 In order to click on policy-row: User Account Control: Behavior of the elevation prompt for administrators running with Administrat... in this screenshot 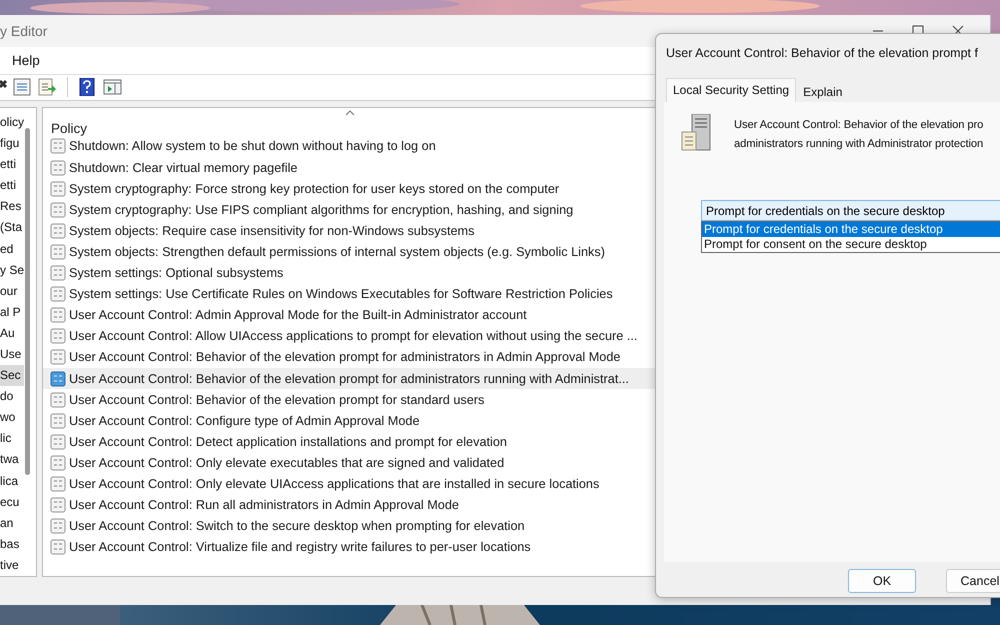, I will do `click(349, 379)`.